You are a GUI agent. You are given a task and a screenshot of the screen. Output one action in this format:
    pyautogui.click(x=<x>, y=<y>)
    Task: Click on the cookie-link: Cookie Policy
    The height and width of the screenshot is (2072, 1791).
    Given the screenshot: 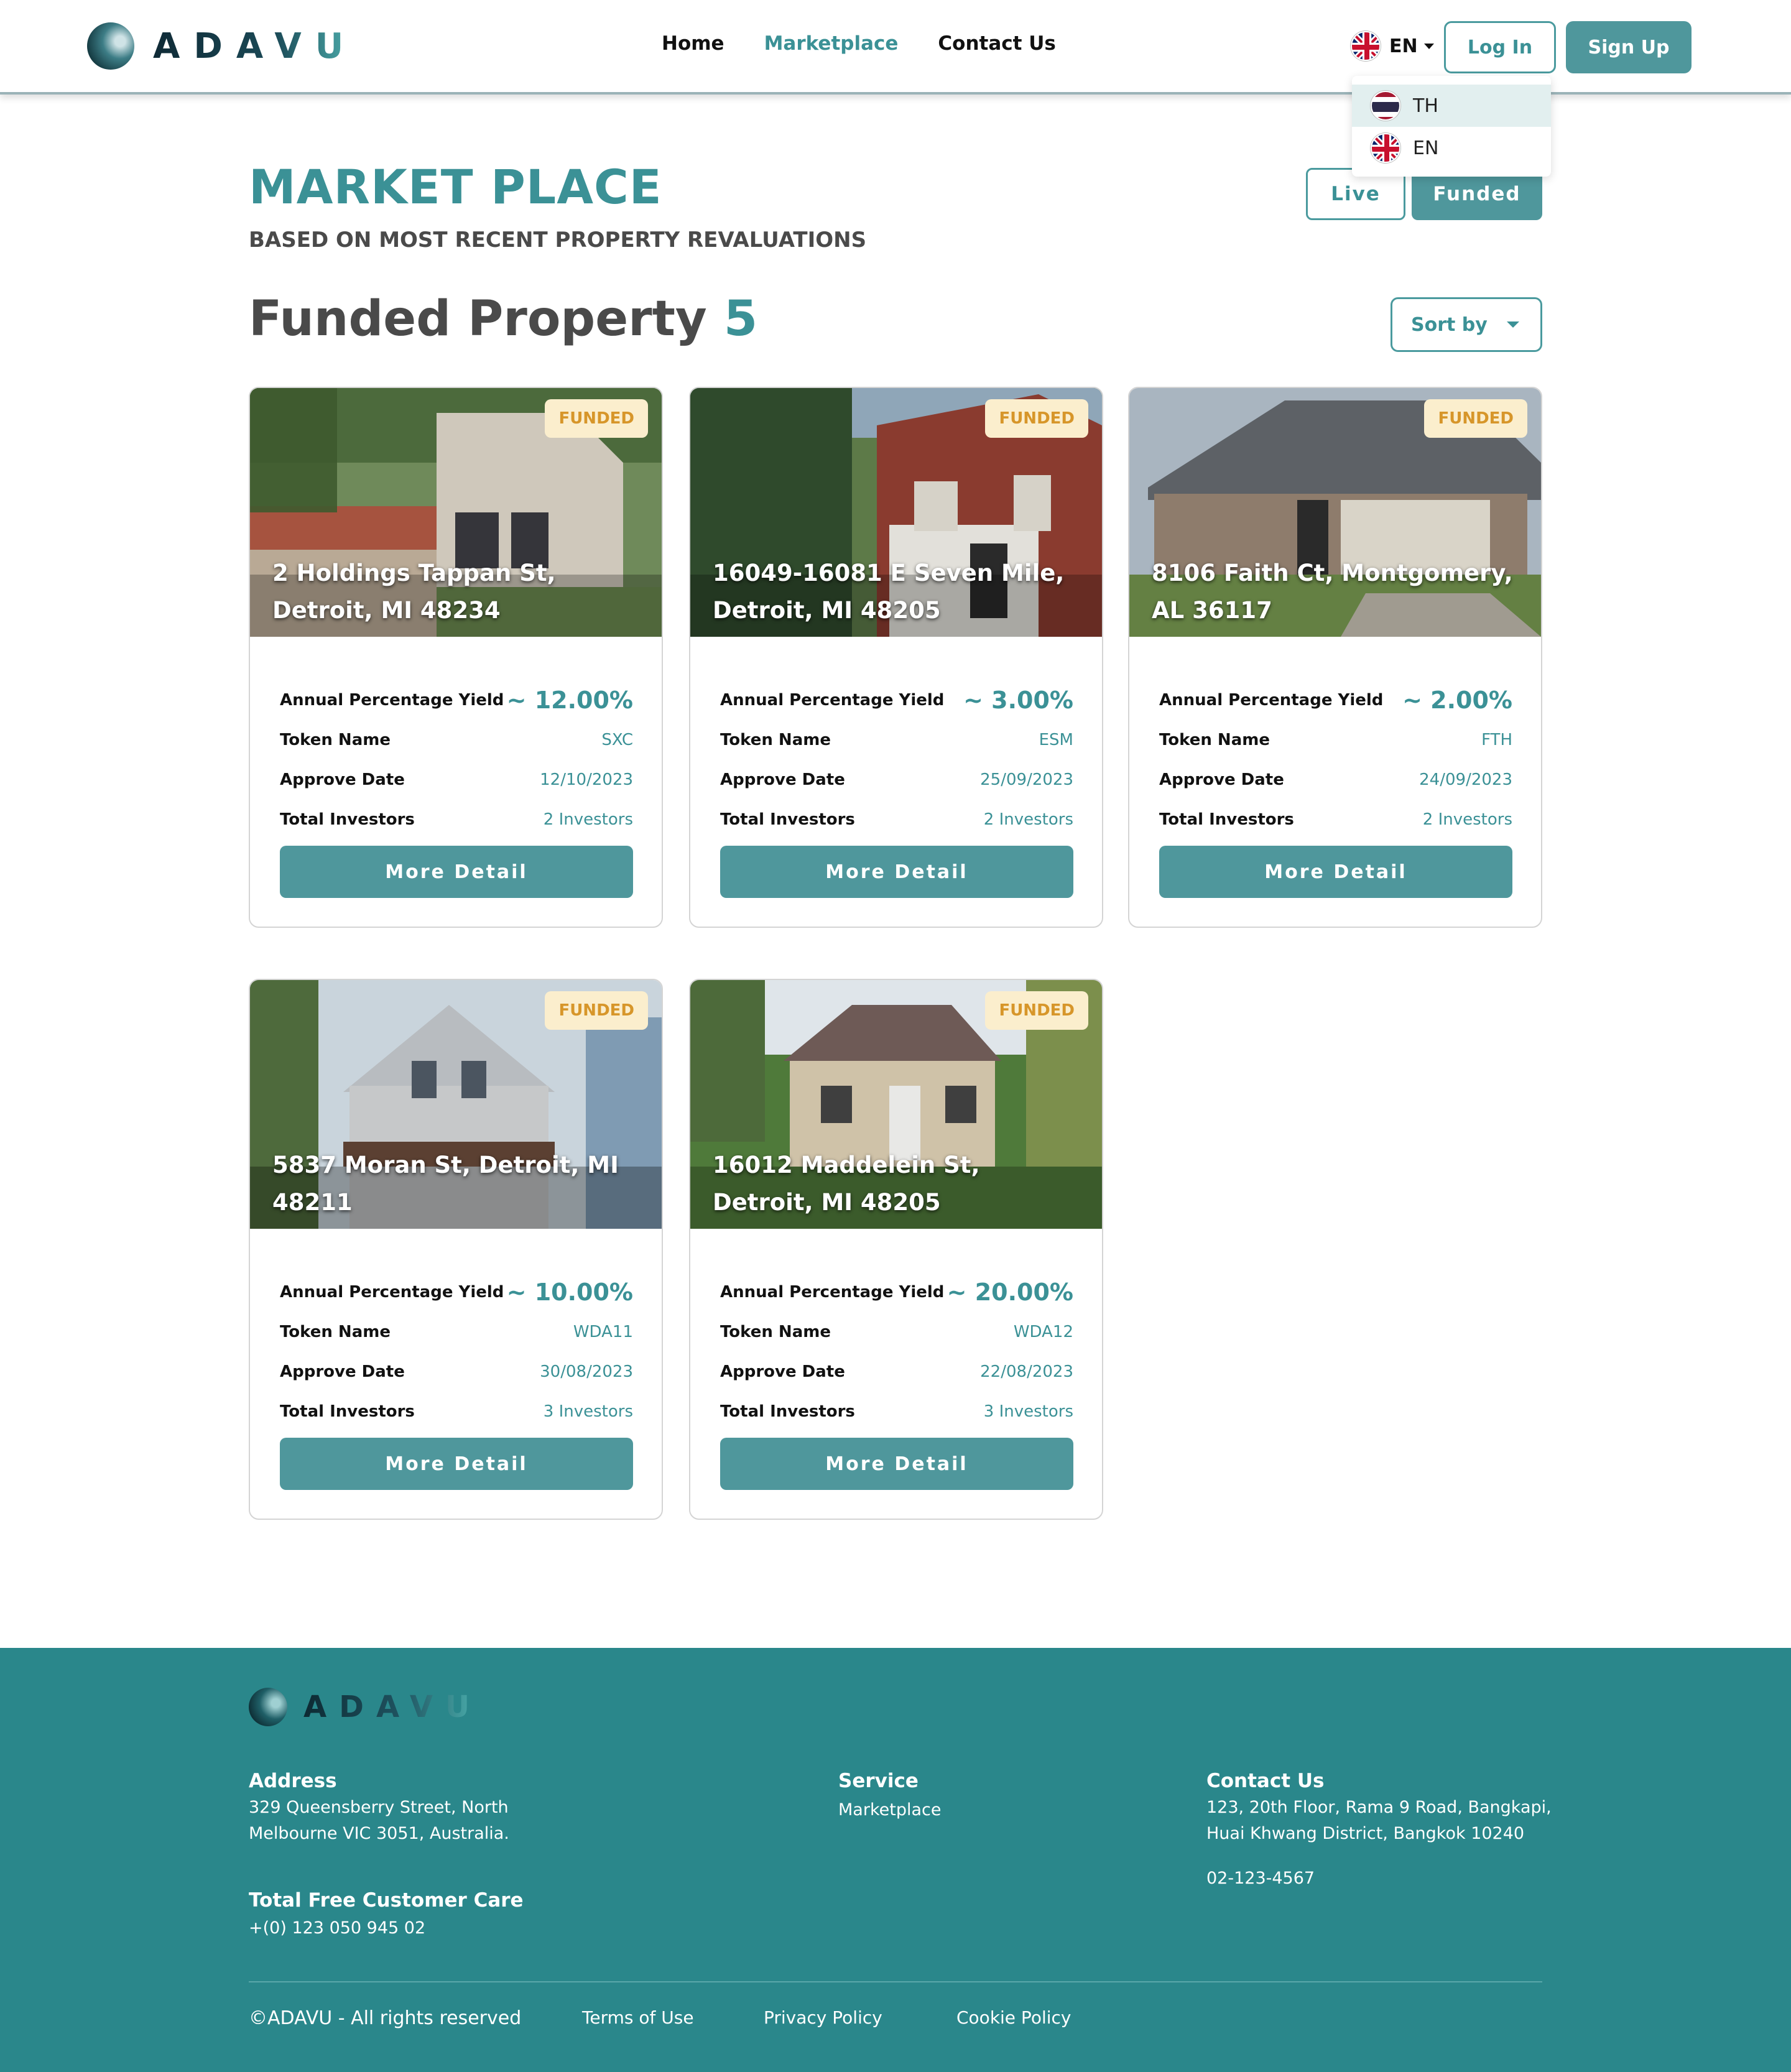 What is the action you would take?
    pyautogui.click(x=1013, y=2017)
    